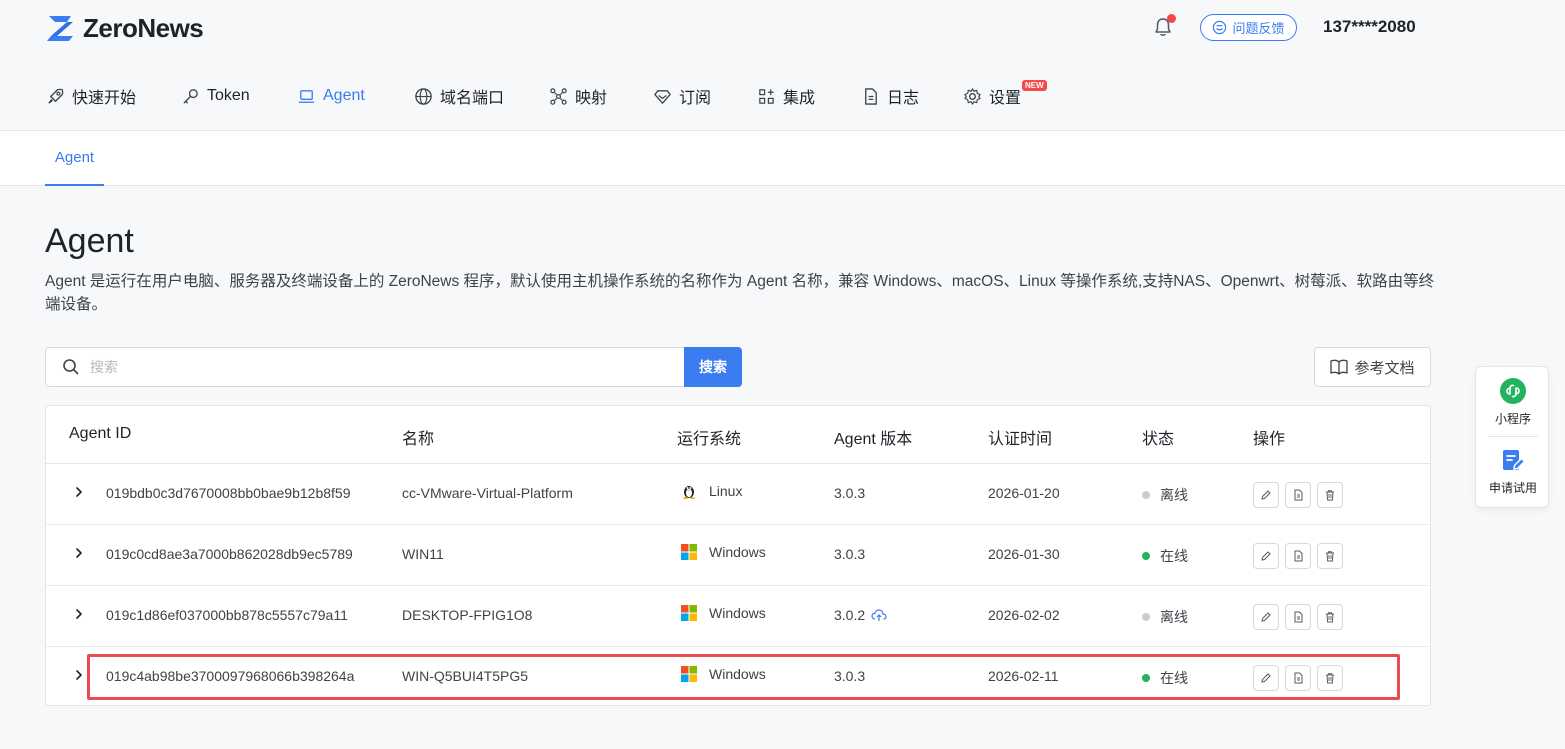  I want to click on os-cell: Linux, so click(711, 491).